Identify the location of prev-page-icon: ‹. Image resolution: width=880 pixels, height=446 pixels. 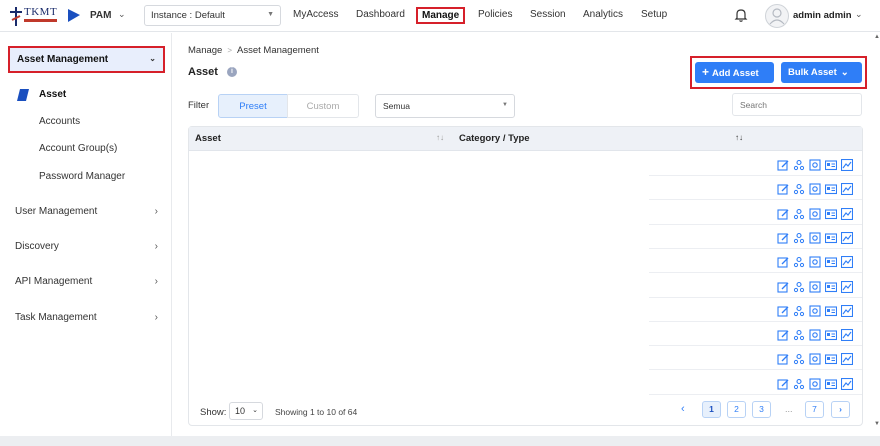
(683, 409).